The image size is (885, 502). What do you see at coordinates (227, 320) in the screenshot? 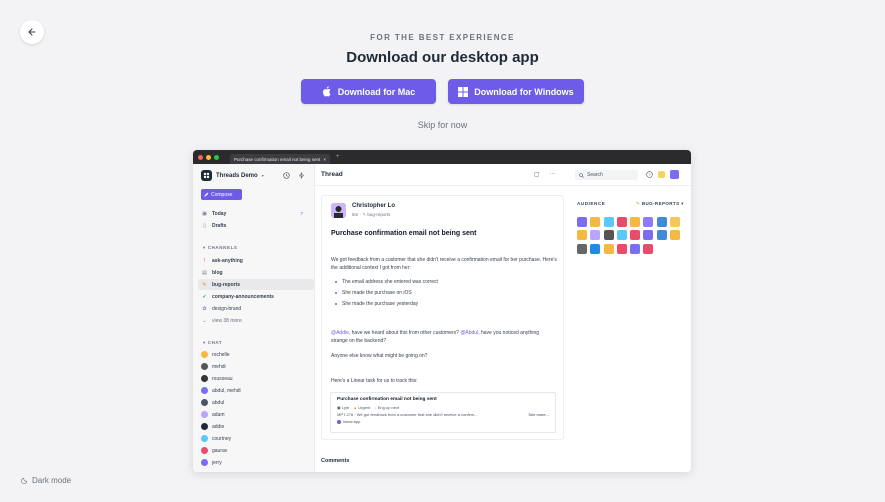
I see `view-more-label: view 38 more` at bounding box center [227, 320].